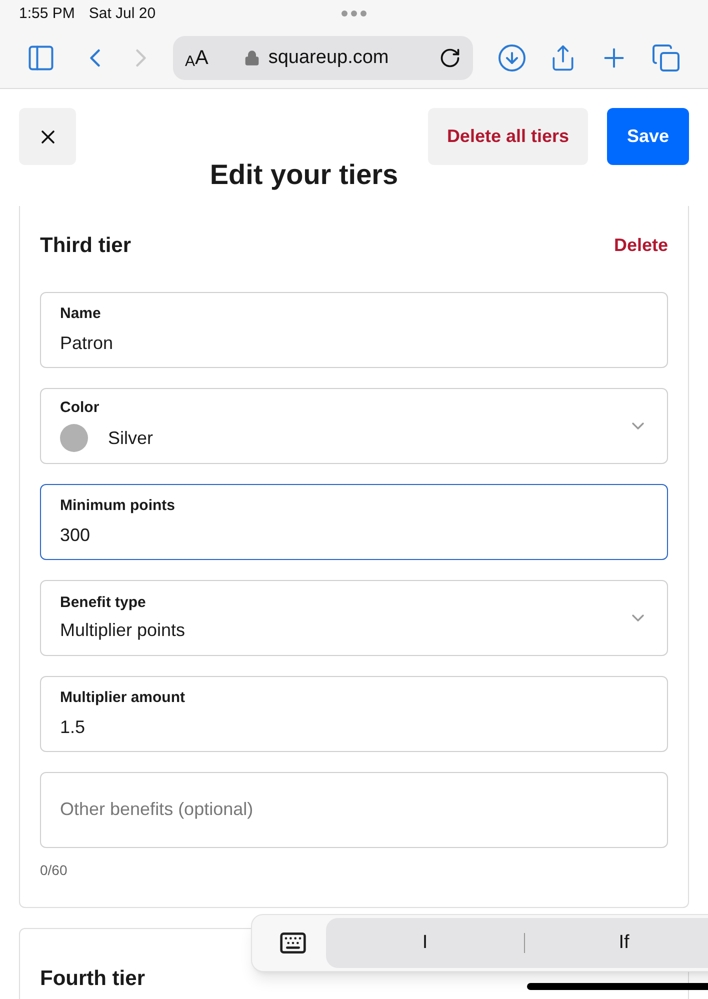  What do you see at coordinates (304, 175) in the screenshot?
I see `page-title: Edit your tiers` at bounding box center [304, 175].